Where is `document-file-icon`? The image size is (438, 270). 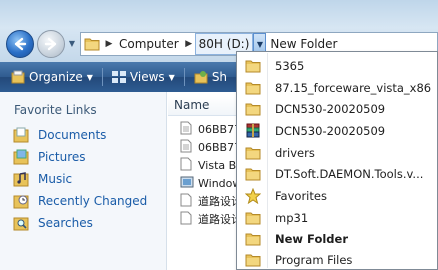 document-file-icon is located at coordinates (187, 165).